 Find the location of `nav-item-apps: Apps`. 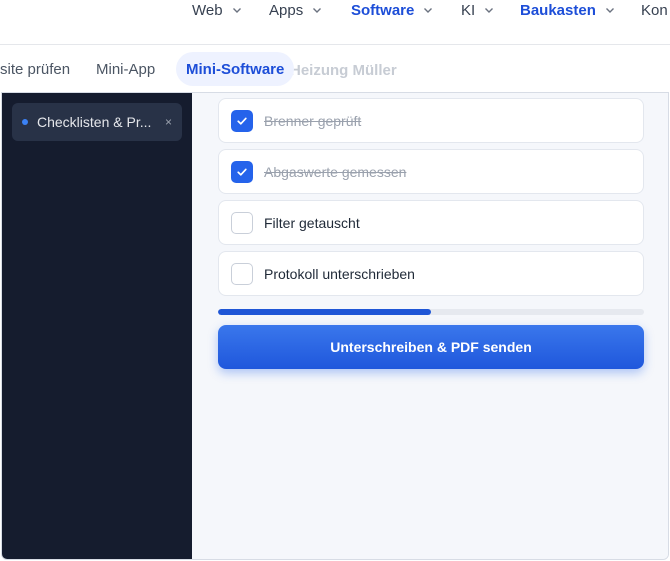

nav-item-apps: Apps is located at coordinates (295, 10).